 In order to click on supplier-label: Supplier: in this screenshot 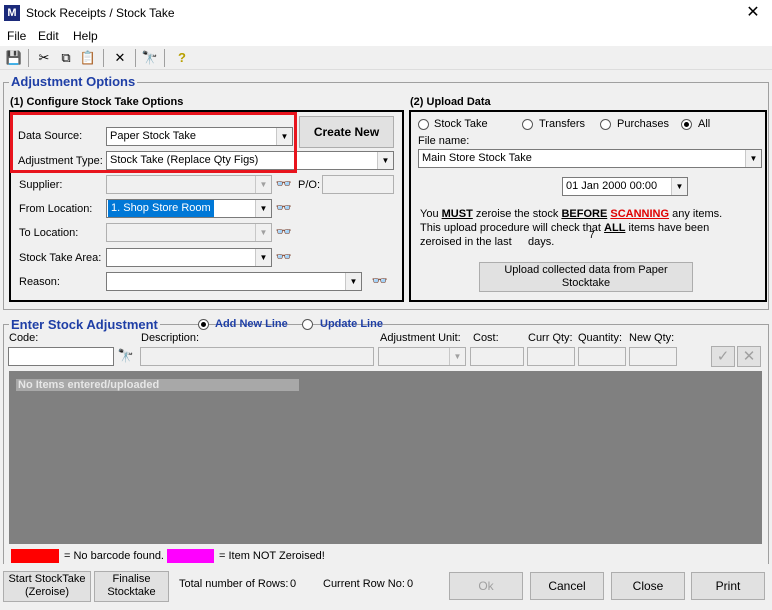, I will do `click(41, 185)`.